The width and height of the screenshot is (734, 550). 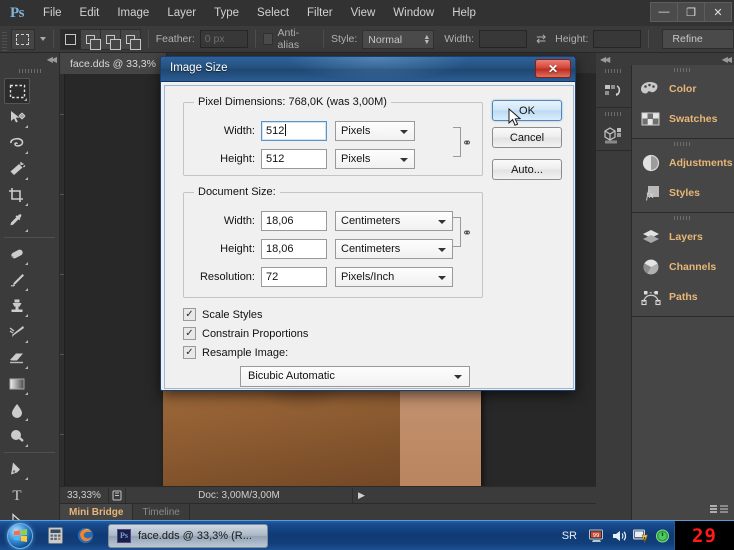 What do you see at coordinates (294, 131) in the screenshot?
I see `pixel-width-input: 512` at bounding box center [294, 131].